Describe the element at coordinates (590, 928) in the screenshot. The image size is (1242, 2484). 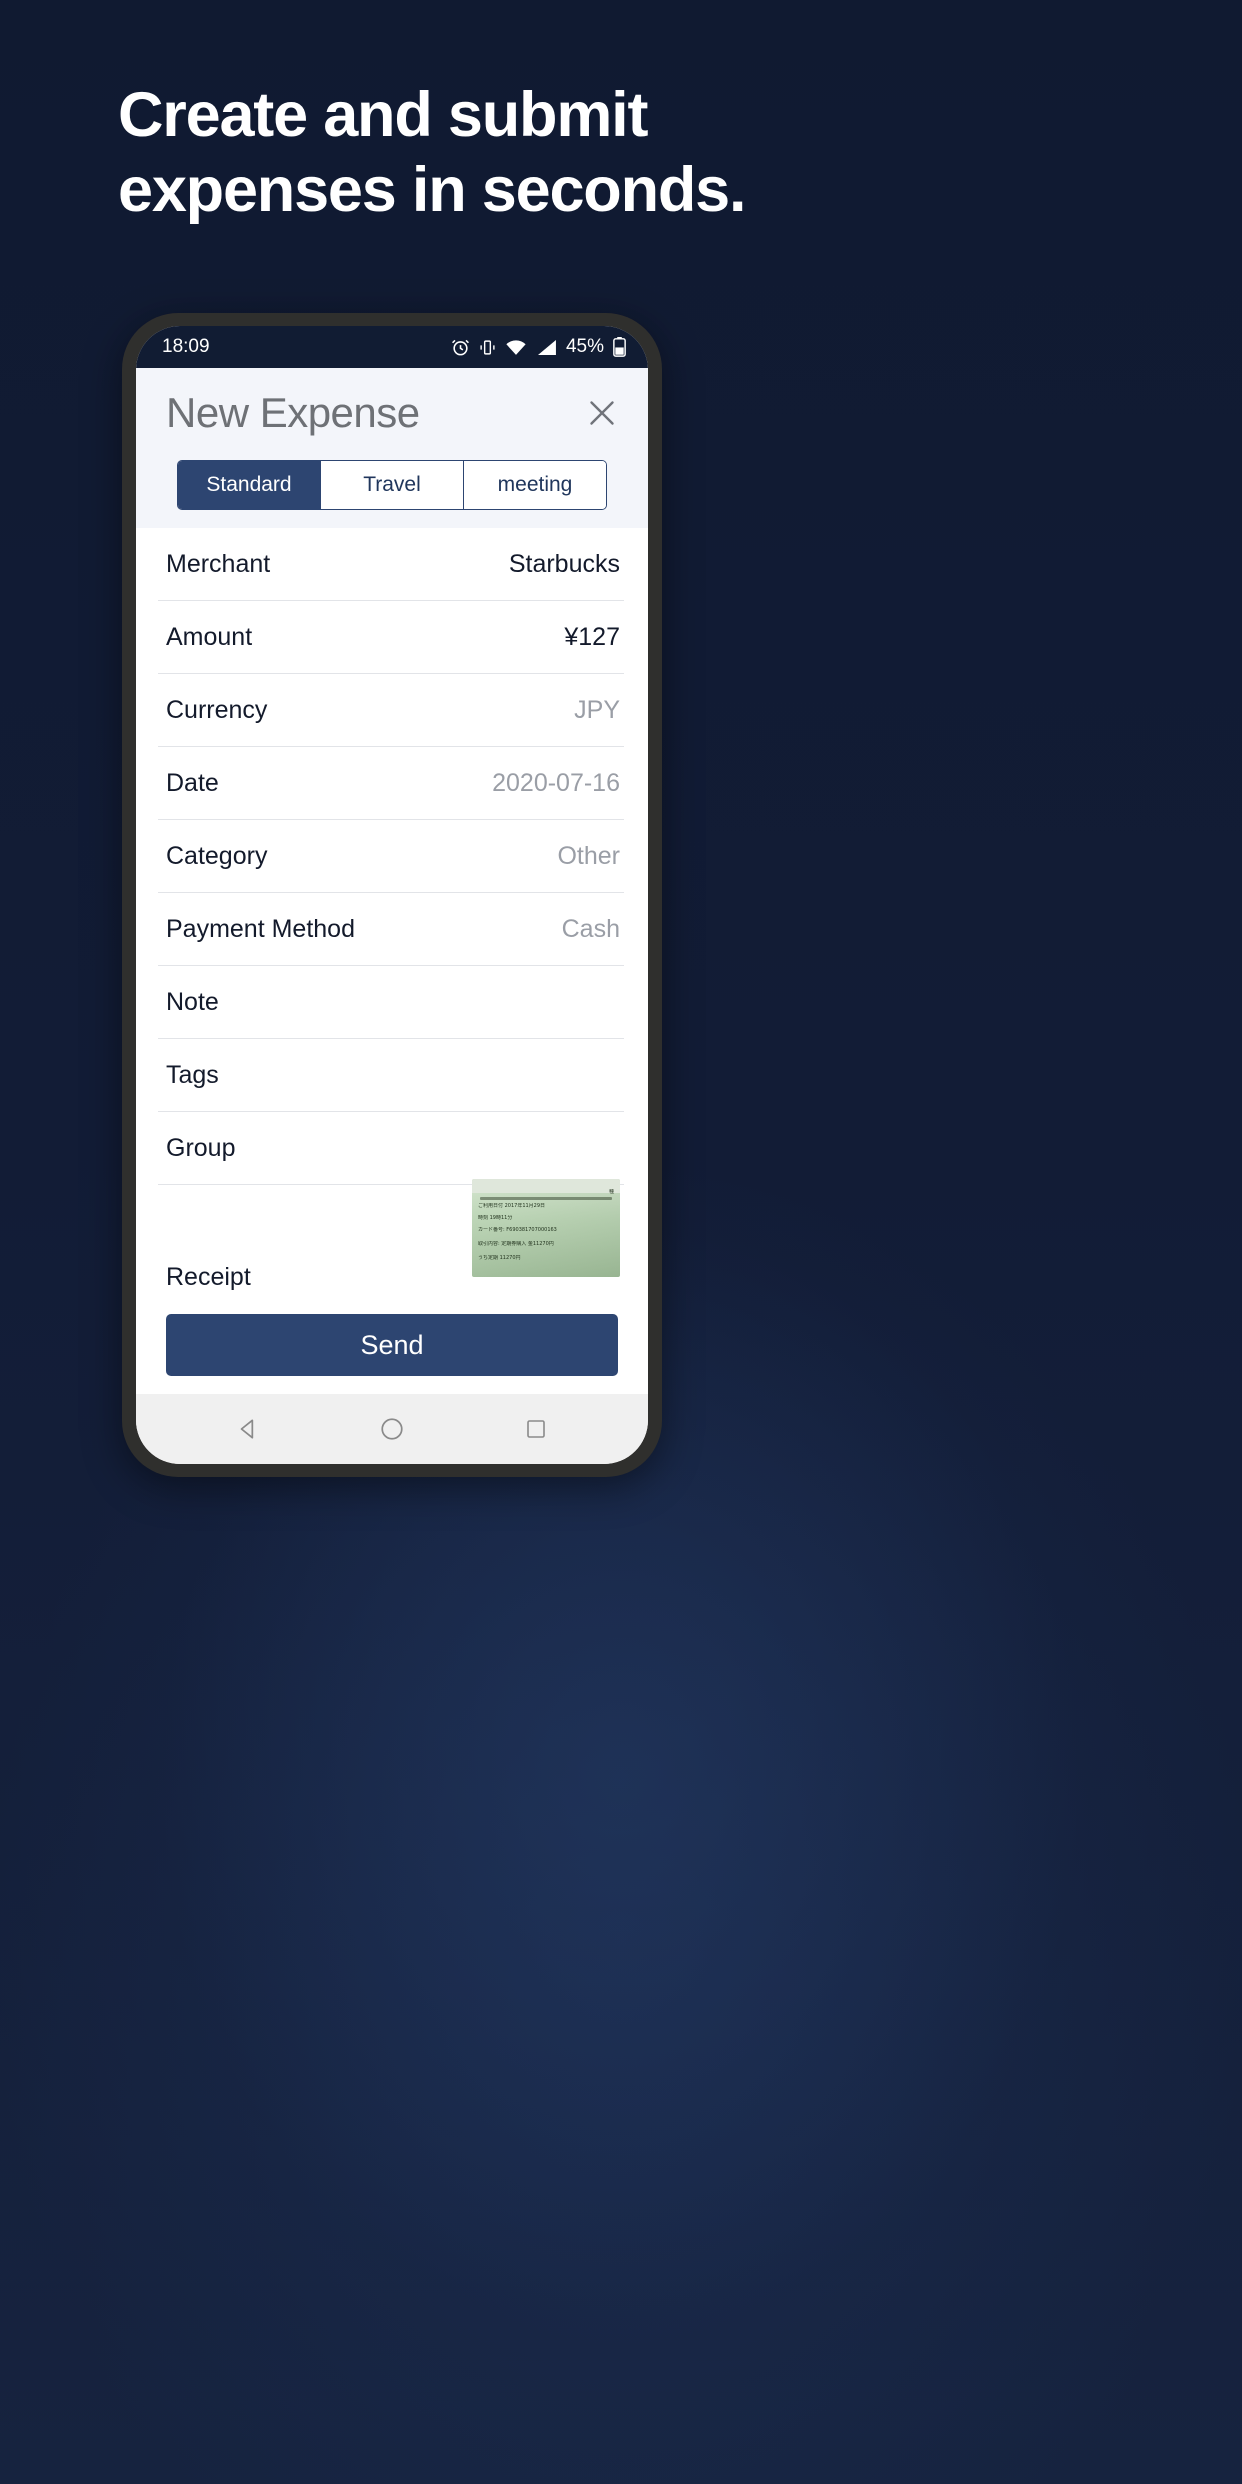
I see `field-value: Cash` at that location.